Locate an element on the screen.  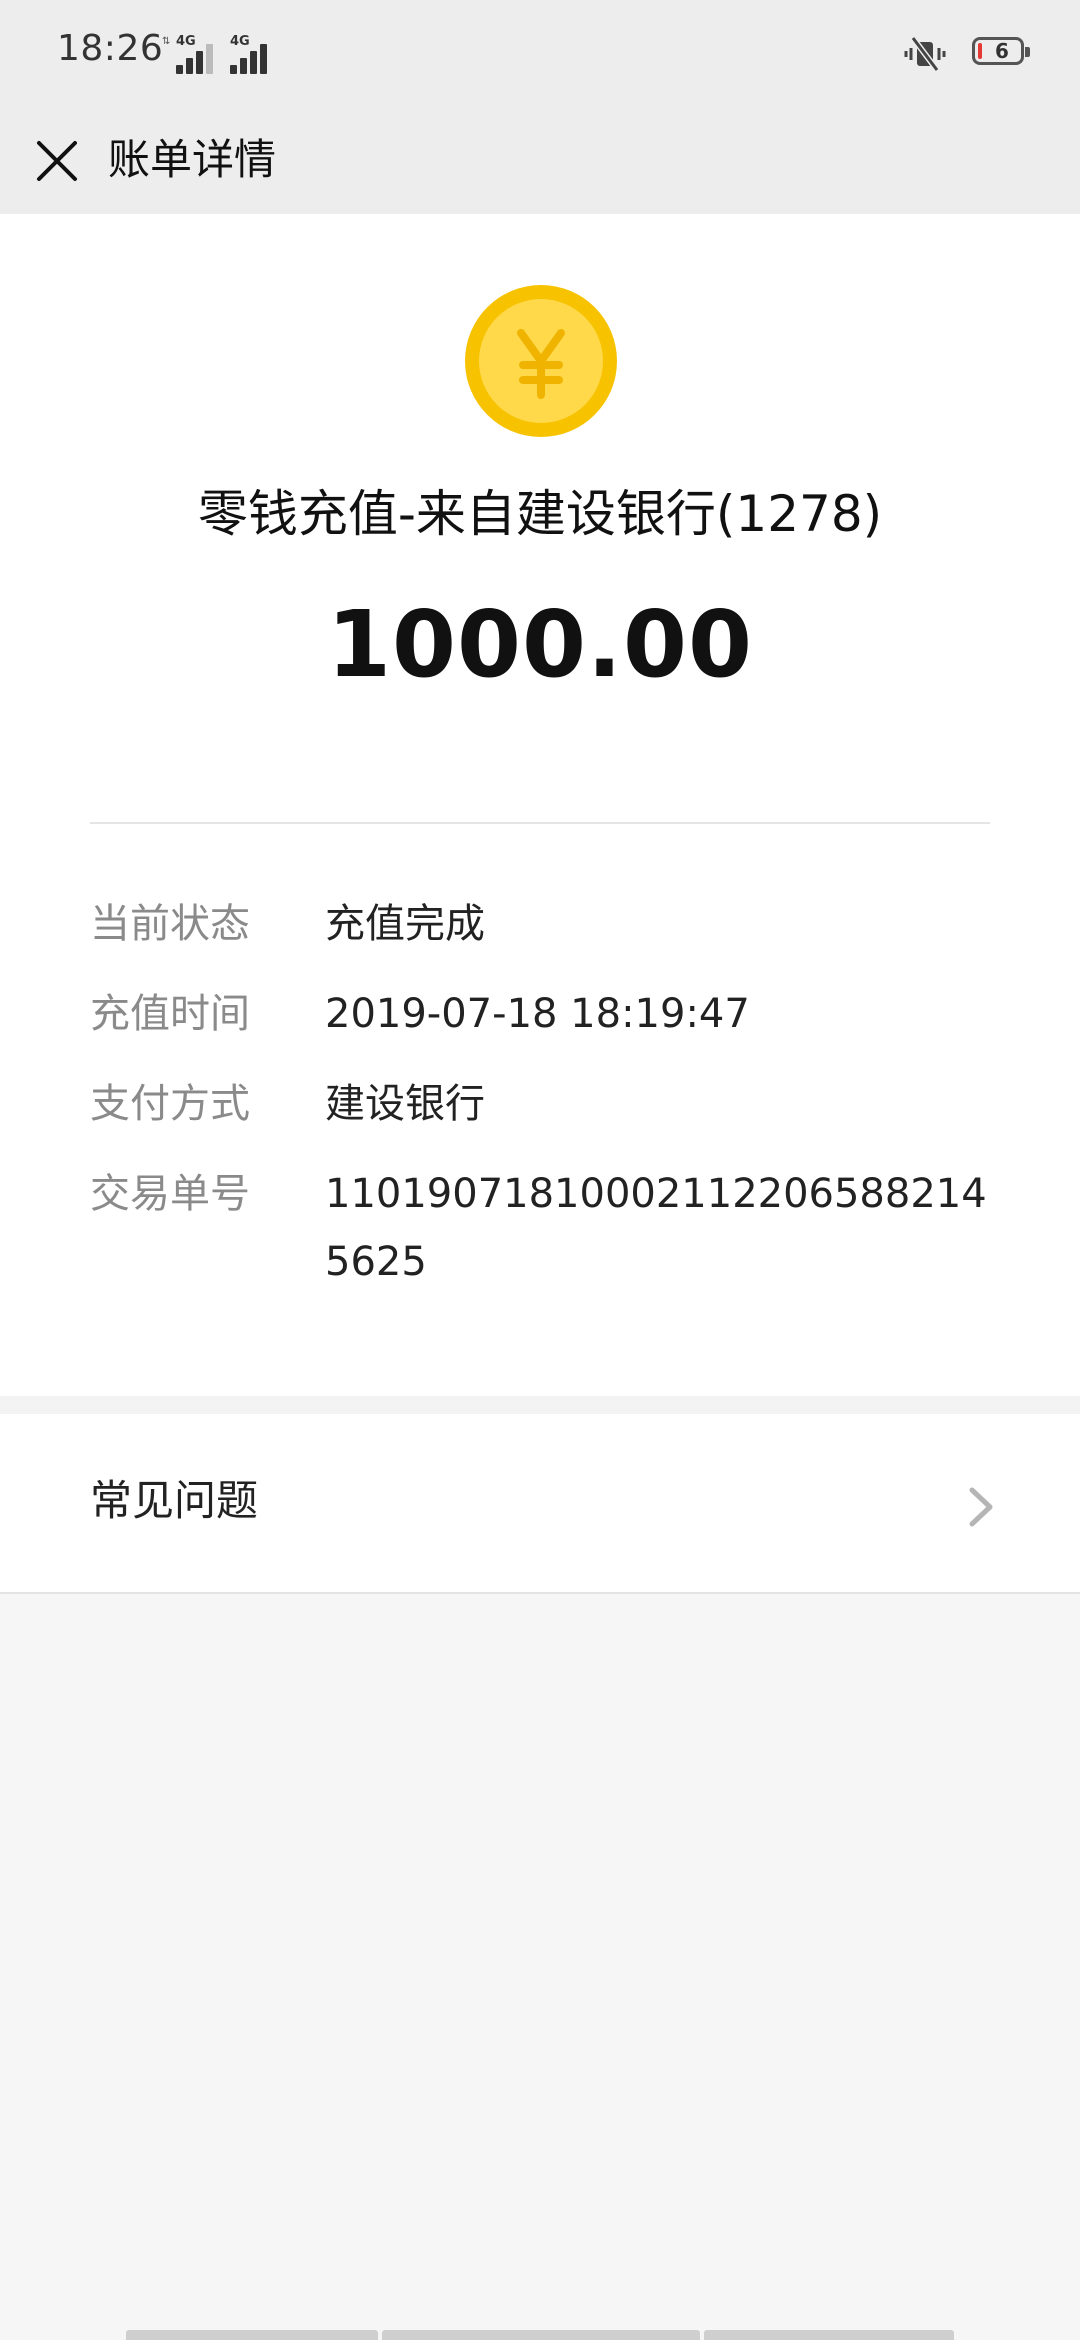
transaction-amount: 1000.00 is located at coordinates (540, 644).